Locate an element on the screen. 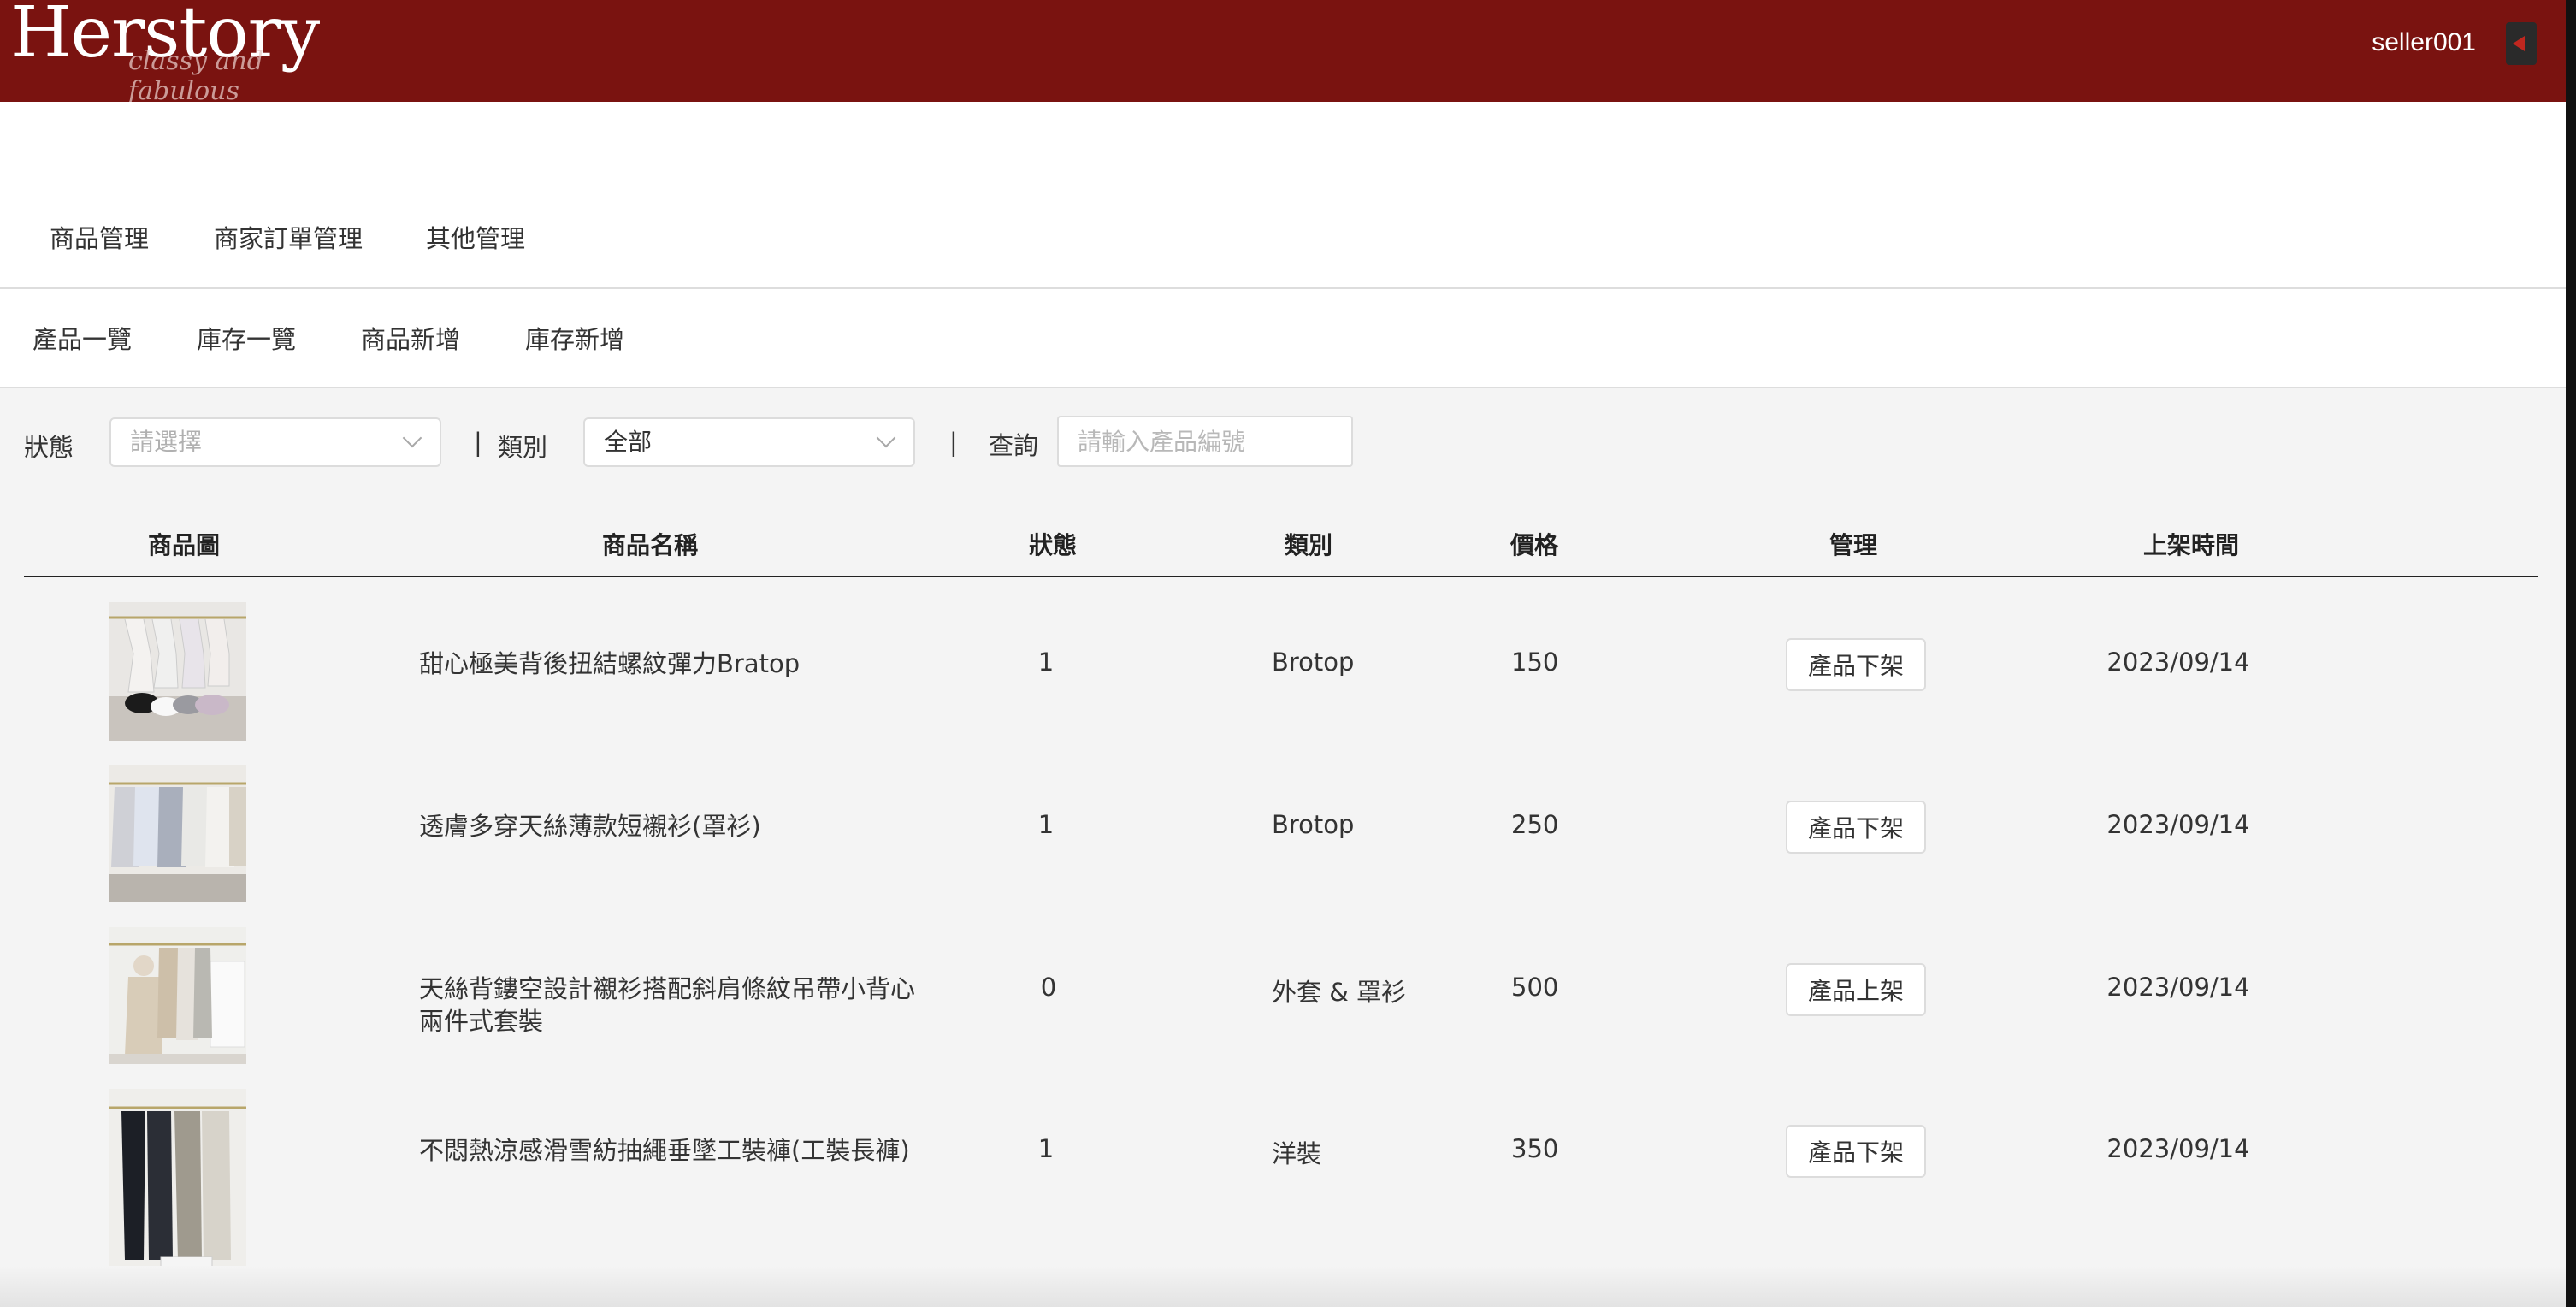  subnav-item-add-inventory: 庫存新增 is located at coordinates (574, 338).